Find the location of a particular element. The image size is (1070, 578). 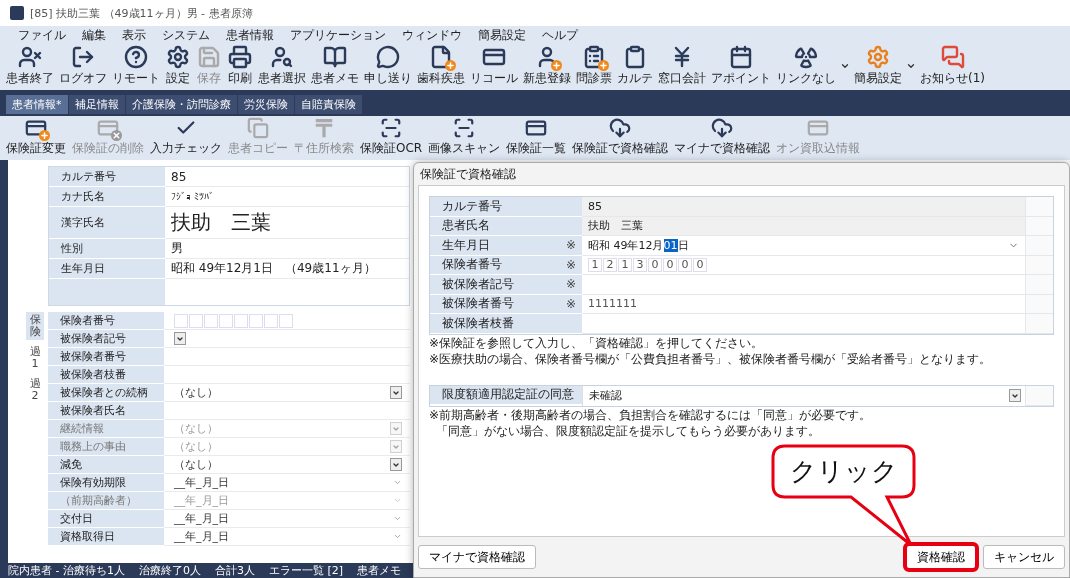

toolbar-button: 保険証OCR is located at coordinates (391, 137).